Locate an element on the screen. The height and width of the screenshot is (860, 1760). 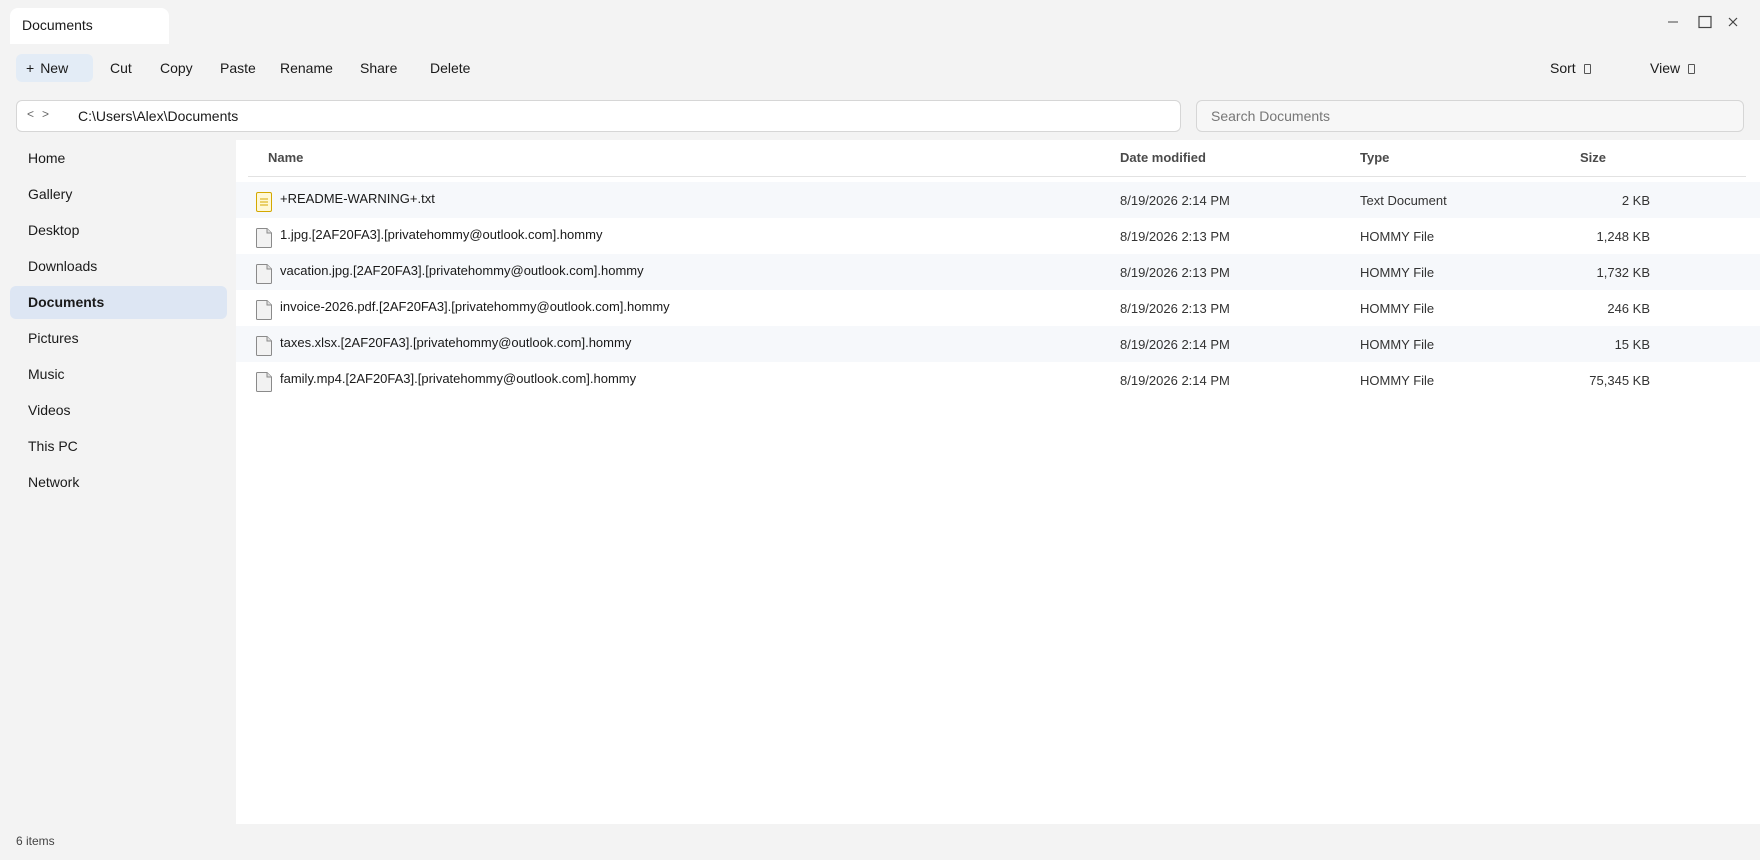
file-name: +README-WARNING+.txt is located at coordinates (357, 198).